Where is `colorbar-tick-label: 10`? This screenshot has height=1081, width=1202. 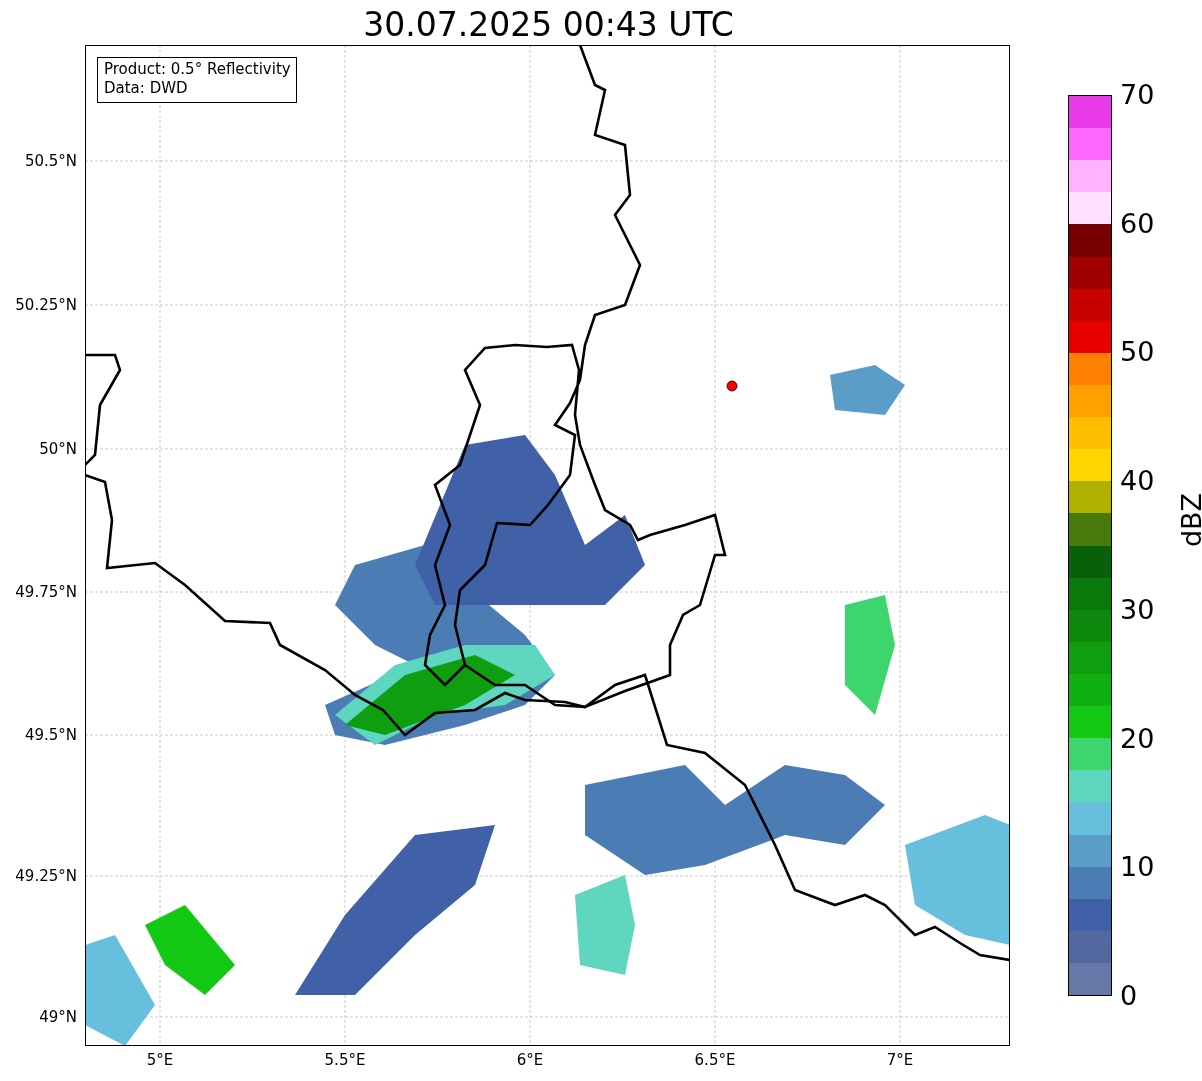
colorbar-tick-label: 10 is located at coordinates (1137, 867).